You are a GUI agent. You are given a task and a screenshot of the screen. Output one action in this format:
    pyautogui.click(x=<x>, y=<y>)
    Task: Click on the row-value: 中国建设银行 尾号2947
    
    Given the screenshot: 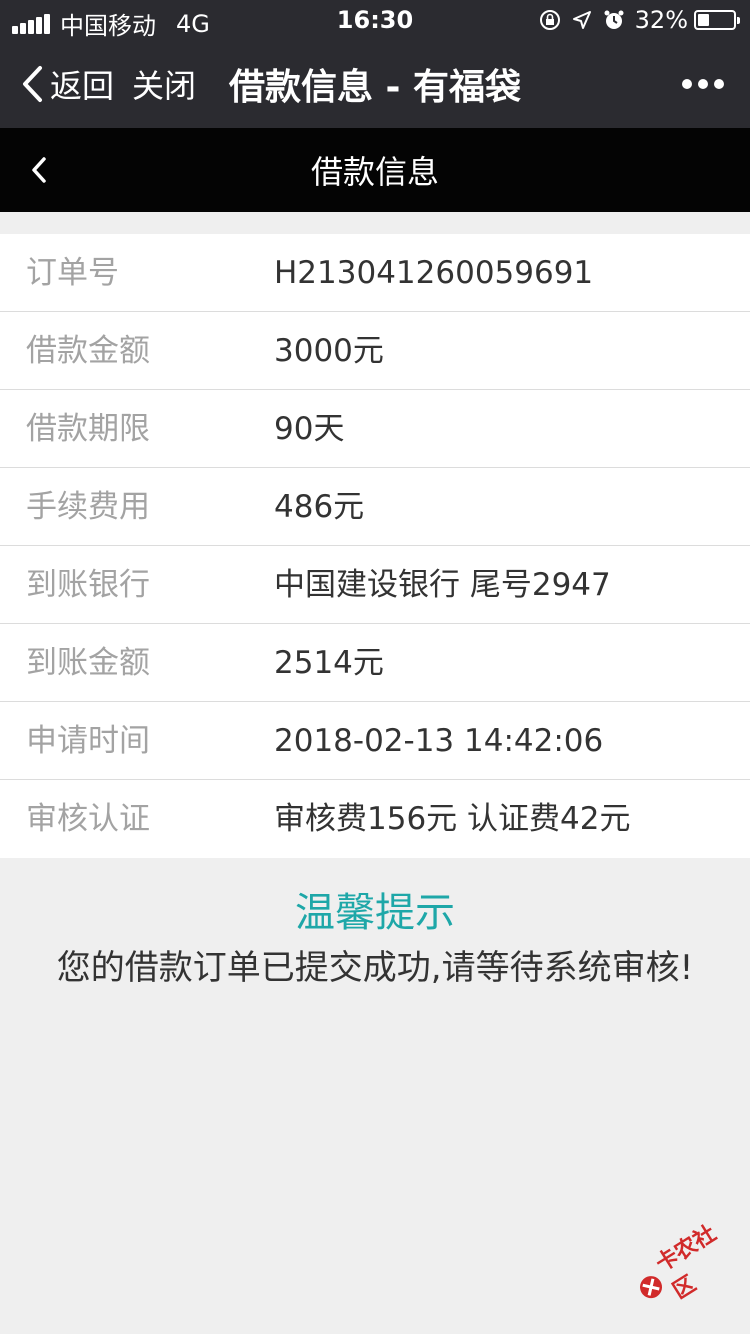 What is the action you would take?
    pyautogui.click(x=442, y=585)
    